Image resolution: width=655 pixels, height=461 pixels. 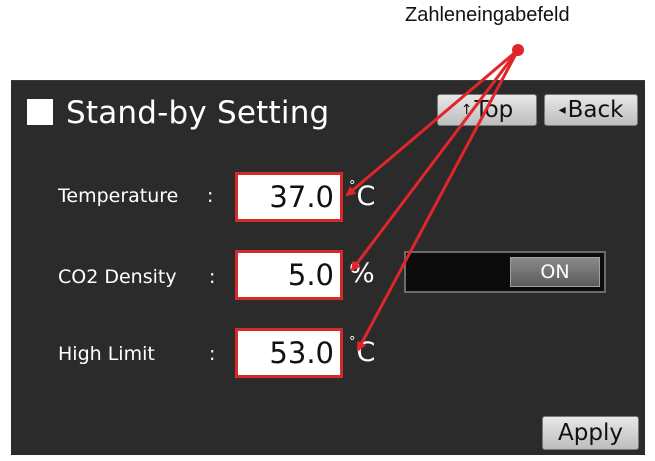 I want to click on top-button-label: Top, so click(x=494, y=110).